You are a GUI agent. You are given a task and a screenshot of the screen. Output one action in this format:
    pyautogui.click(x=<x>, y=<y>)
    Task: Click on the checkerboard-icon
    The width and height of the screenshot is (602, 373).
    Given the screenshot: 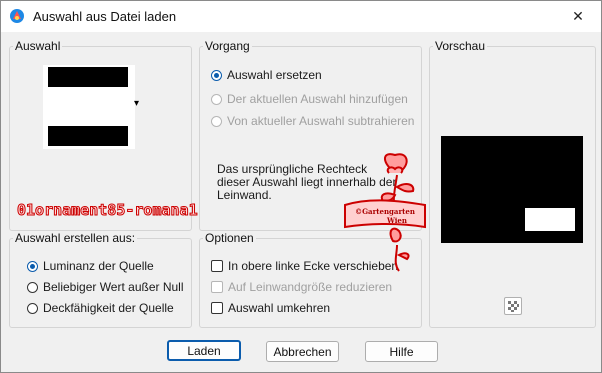 What is the action you would take?
    pyautogui.click(x=513, y=306)
    